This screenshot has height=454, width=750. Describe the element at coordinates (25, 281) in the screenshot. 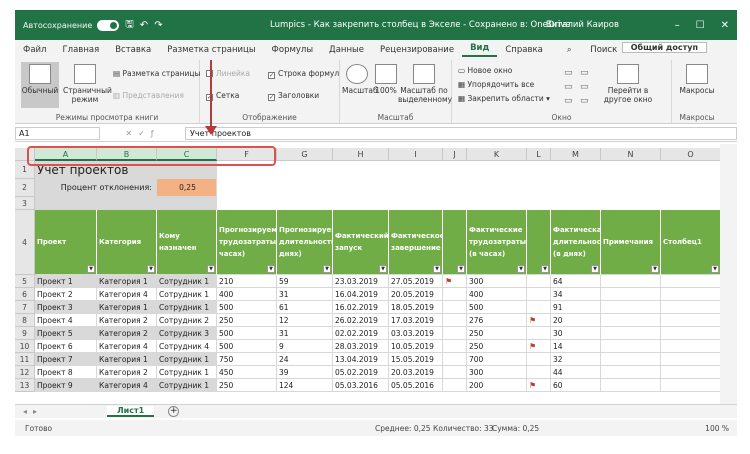

I see `row-header: 5` at that location.